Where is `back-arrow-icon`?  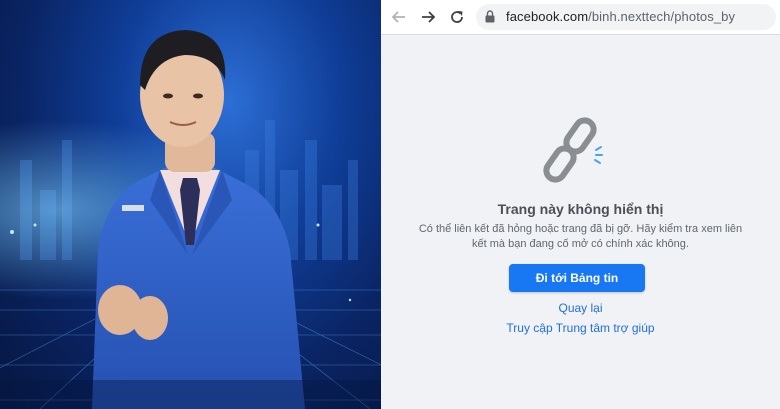
back-arrow-icon is located at coordinates (399, 17).